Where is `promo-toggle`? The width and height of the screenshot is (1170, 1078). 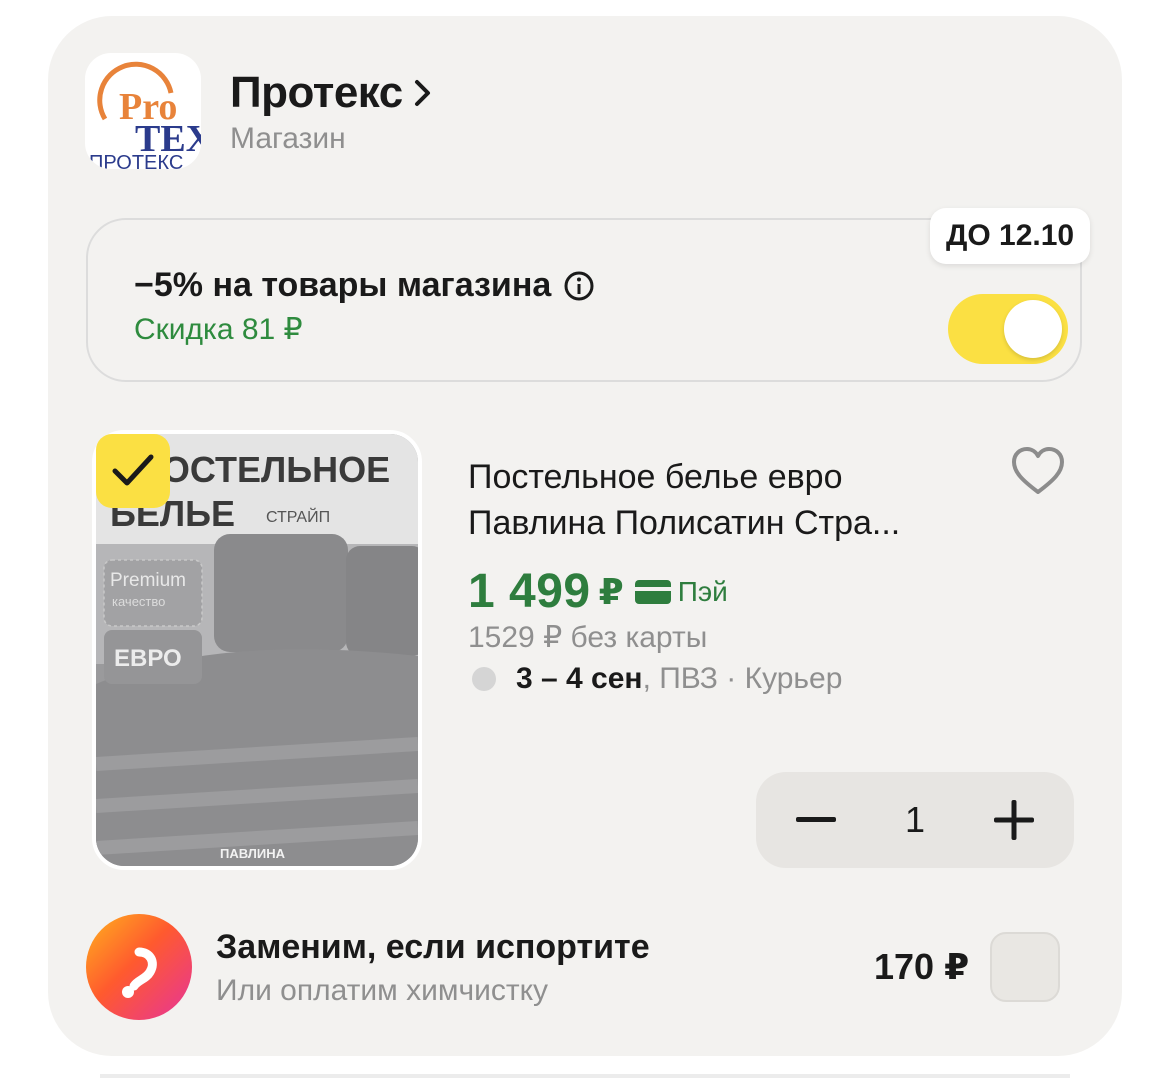
promo-toggle is located at coordinates (1008, 329).